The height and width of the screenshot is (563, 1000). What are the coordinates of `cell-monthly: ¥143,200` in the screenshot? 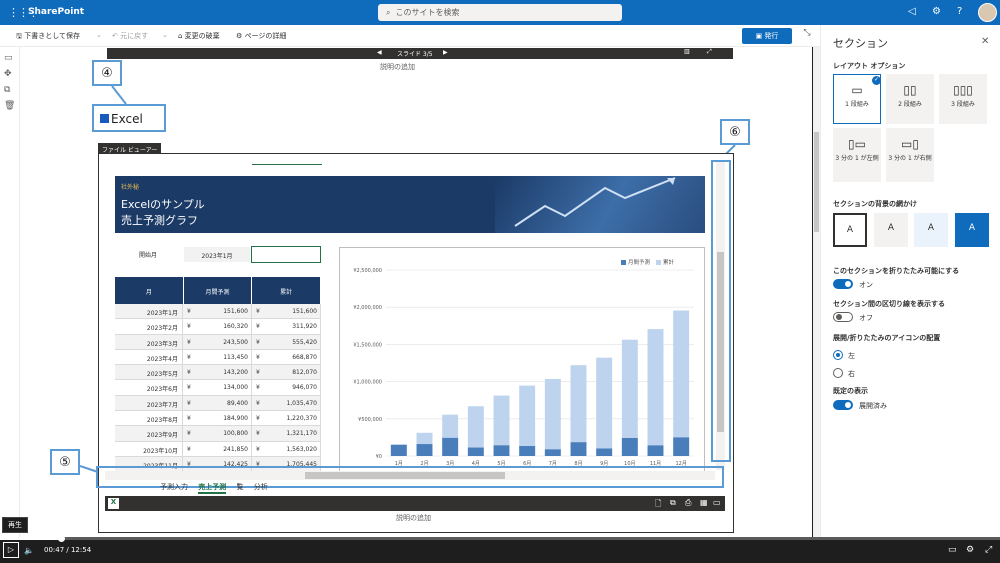 It's located at (217, 372).